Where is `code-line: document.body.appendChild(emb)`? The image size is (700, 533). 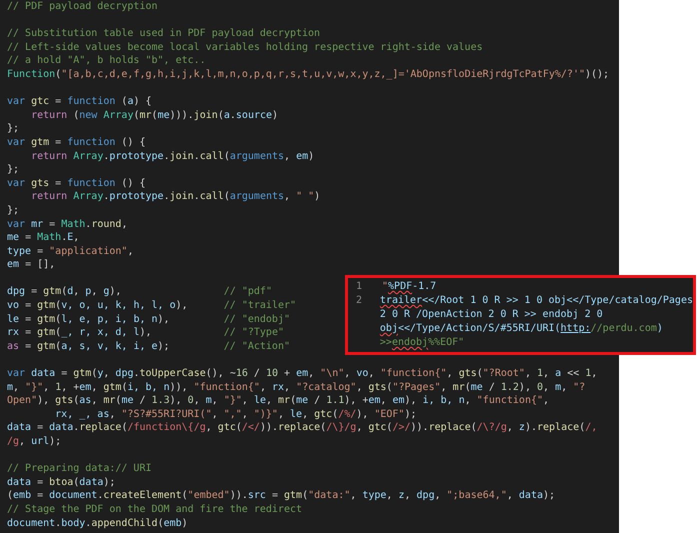
code-line: document.body.appendChild(emb) is located at coordinates (97, 523).